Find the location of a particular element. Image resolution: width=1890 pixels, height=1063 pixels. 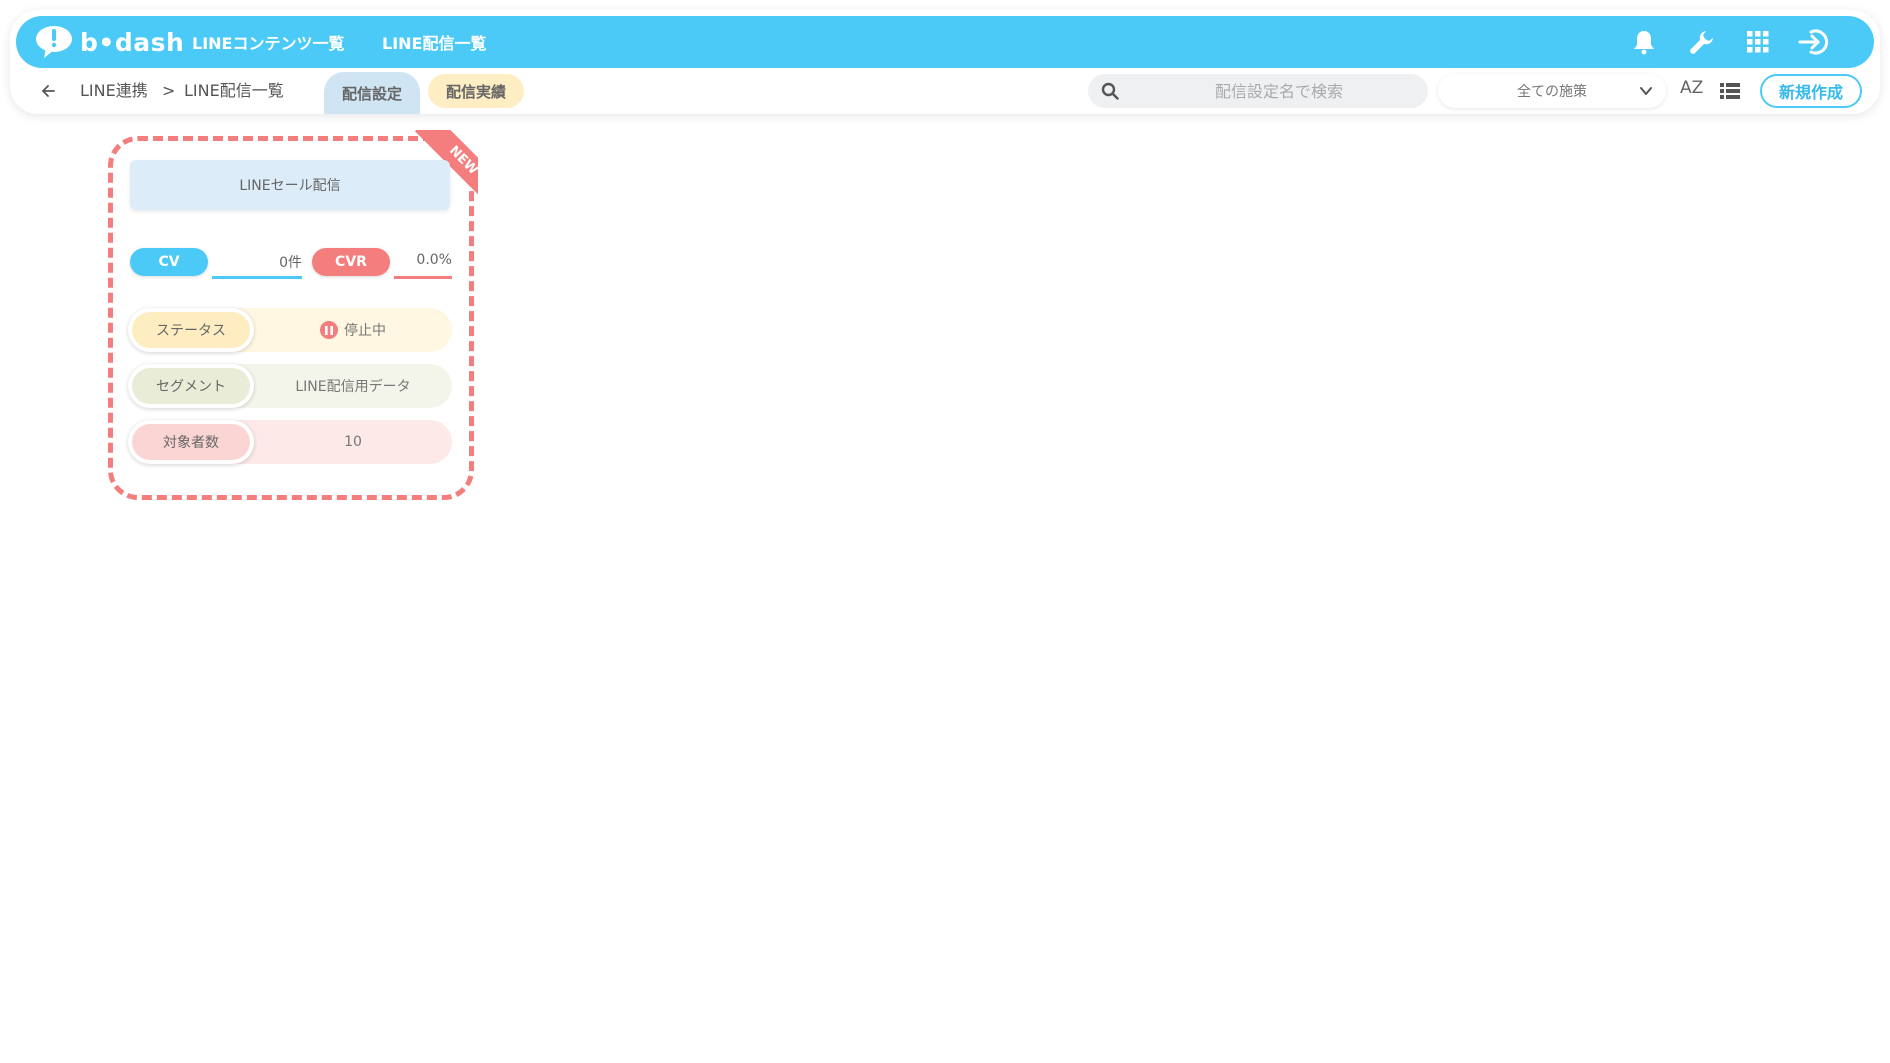

chevron-down-icon is located at coordinates (1646, 91).